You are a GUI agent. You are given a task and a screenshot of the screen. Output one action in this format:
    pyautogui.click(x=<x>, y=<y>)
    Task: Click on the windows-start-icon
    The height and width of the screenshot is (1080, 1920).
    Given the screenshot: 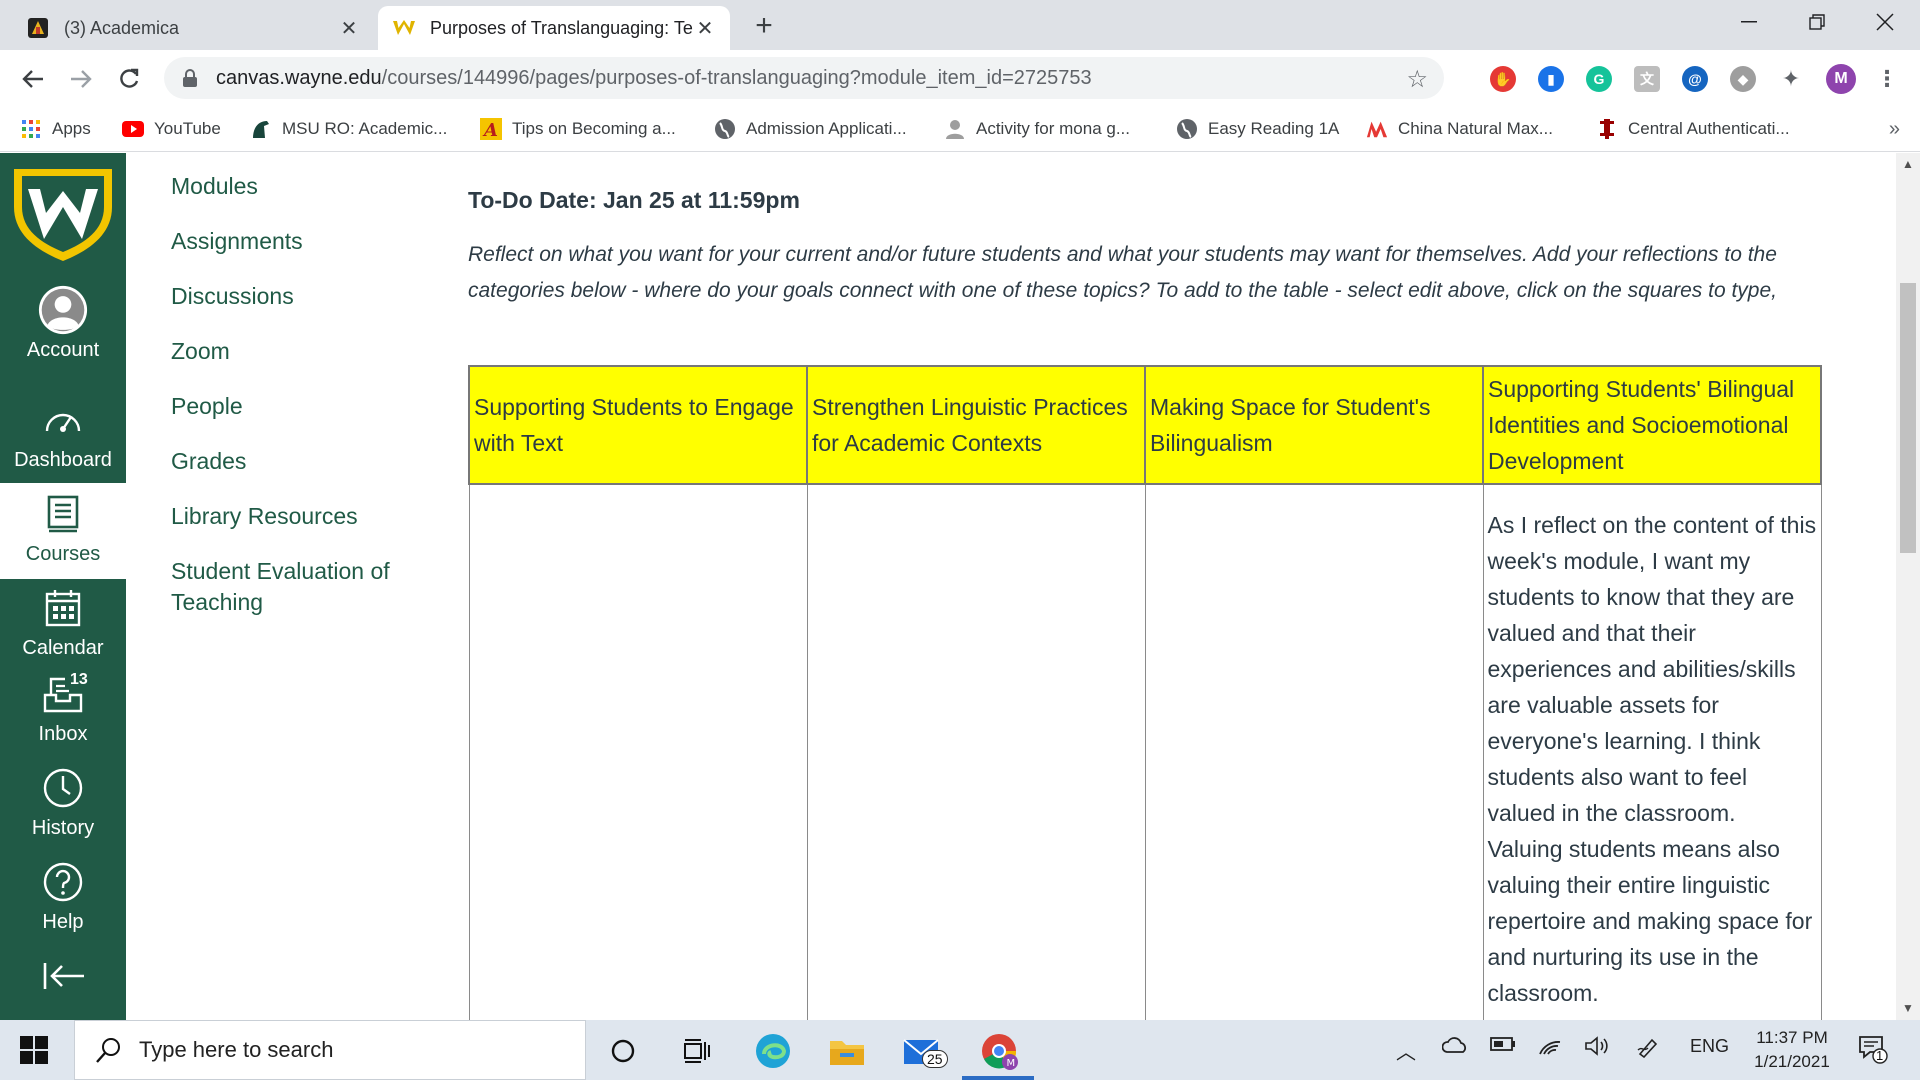 What is the action you would take?
    pyautogui.click(x=34, y=1050)
    